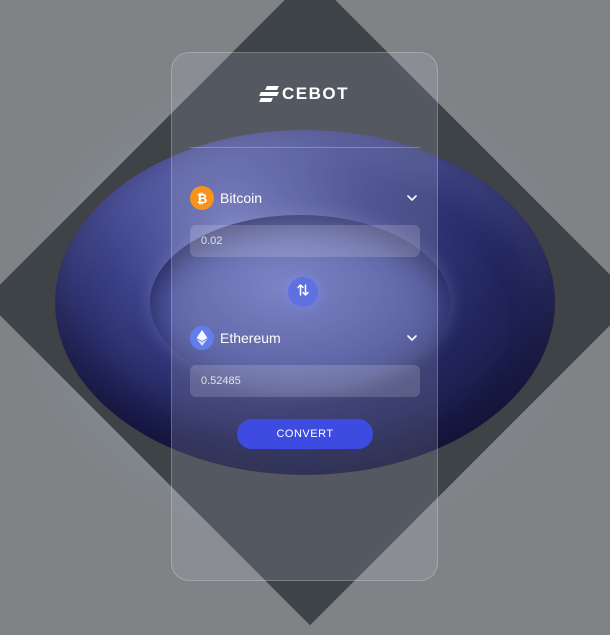 This screenshot has width=610, height=635. I want to click on cebot-logo-icon, so click(269, 94).